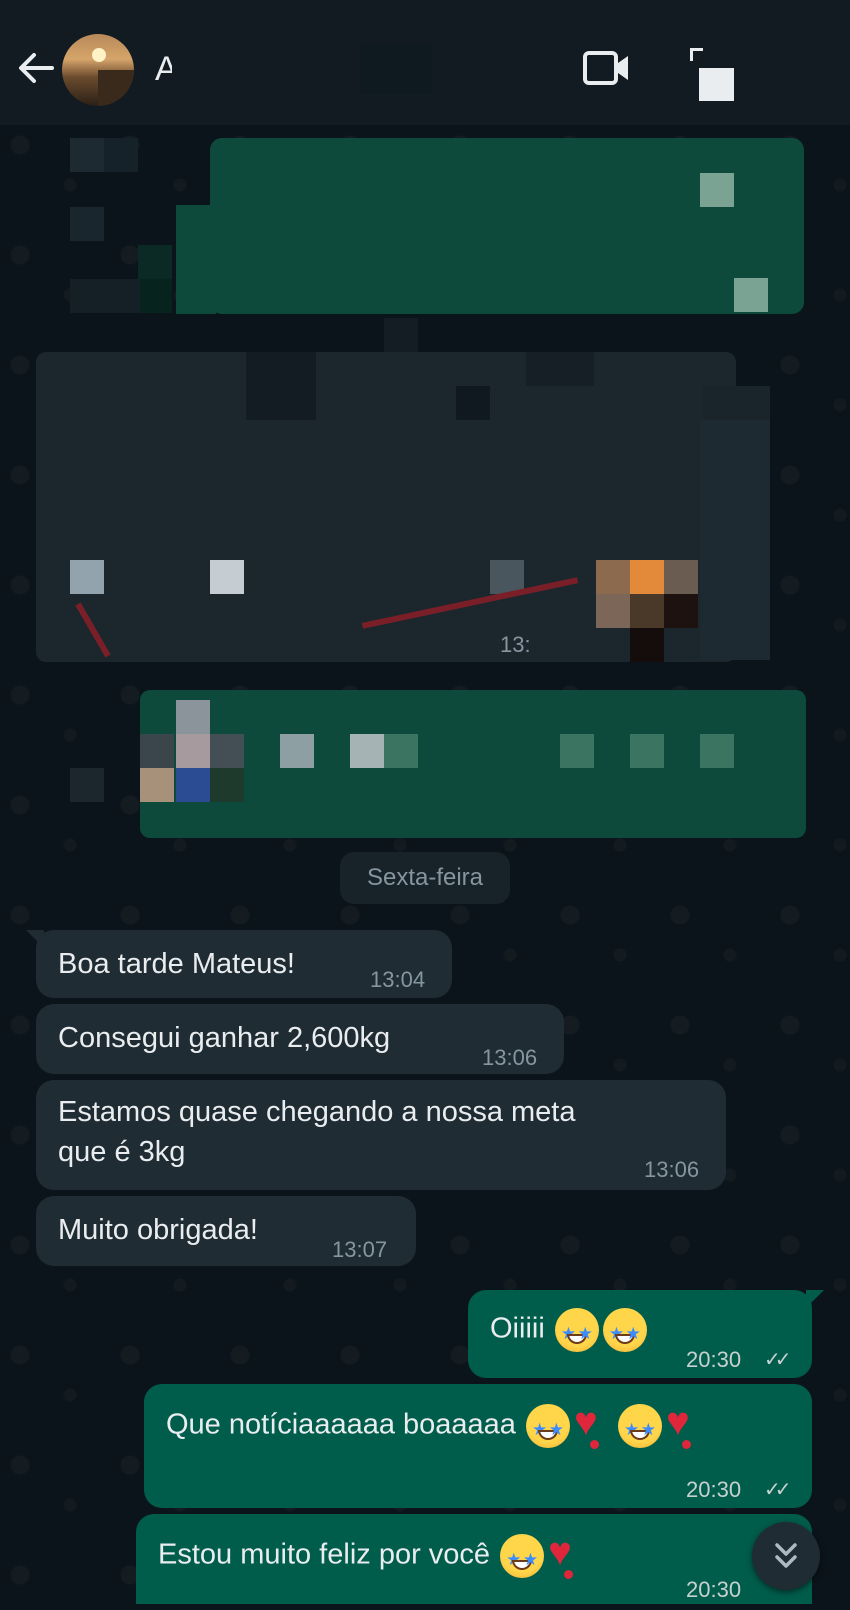 This screenshot has width=850, height=1610. I want to click on video-call-icon, so click(605, 68).